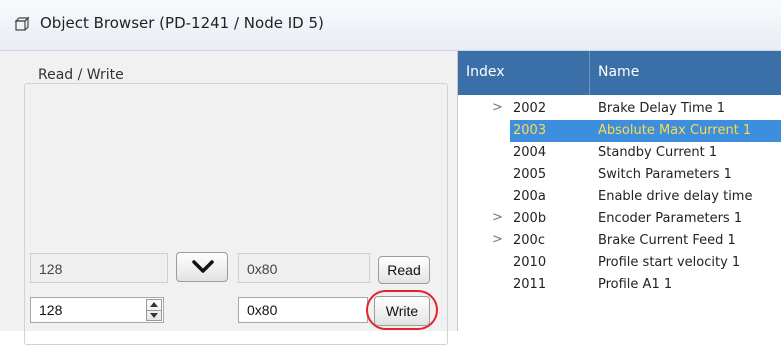  I want to click on row-name: Standby Current 1, so click(658, 152).